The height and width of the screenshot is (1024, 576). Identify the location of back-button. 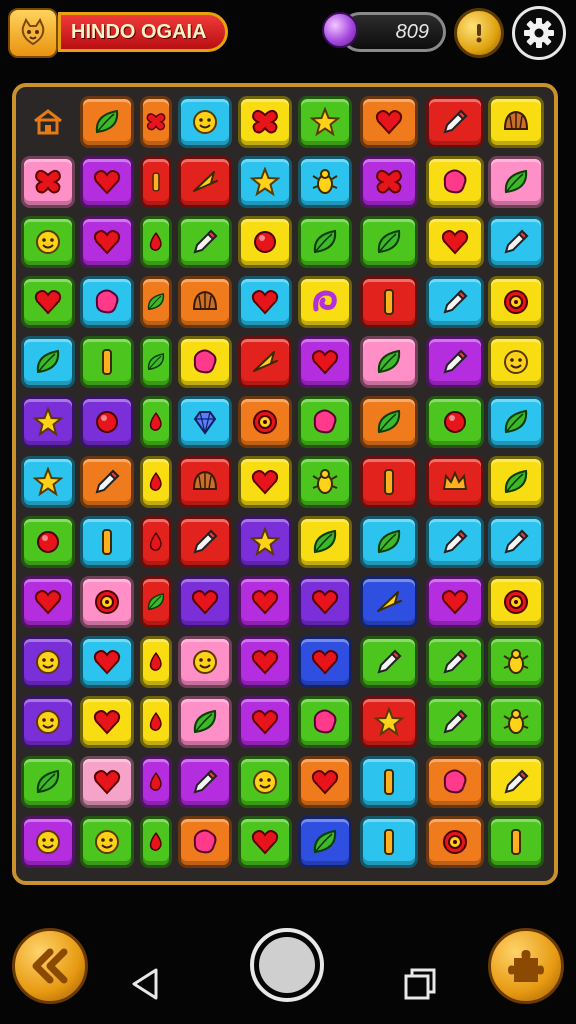
(50, 966).